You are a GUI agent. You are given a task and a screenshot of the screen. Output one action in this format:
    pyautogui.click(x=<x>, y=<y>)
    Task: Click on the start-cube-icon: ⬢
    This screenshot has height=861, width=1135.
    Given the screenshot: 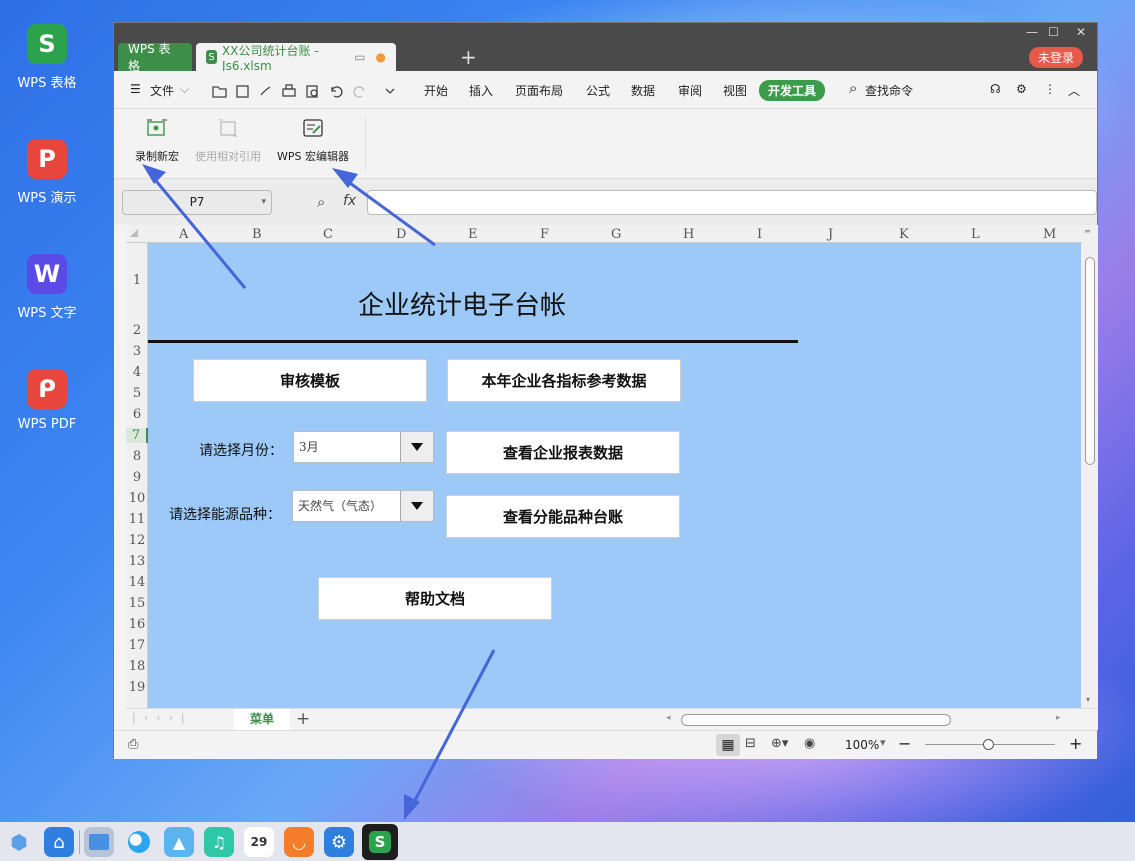 What is the action you would take?
    pyautogui.click(x=19, y=842)
    